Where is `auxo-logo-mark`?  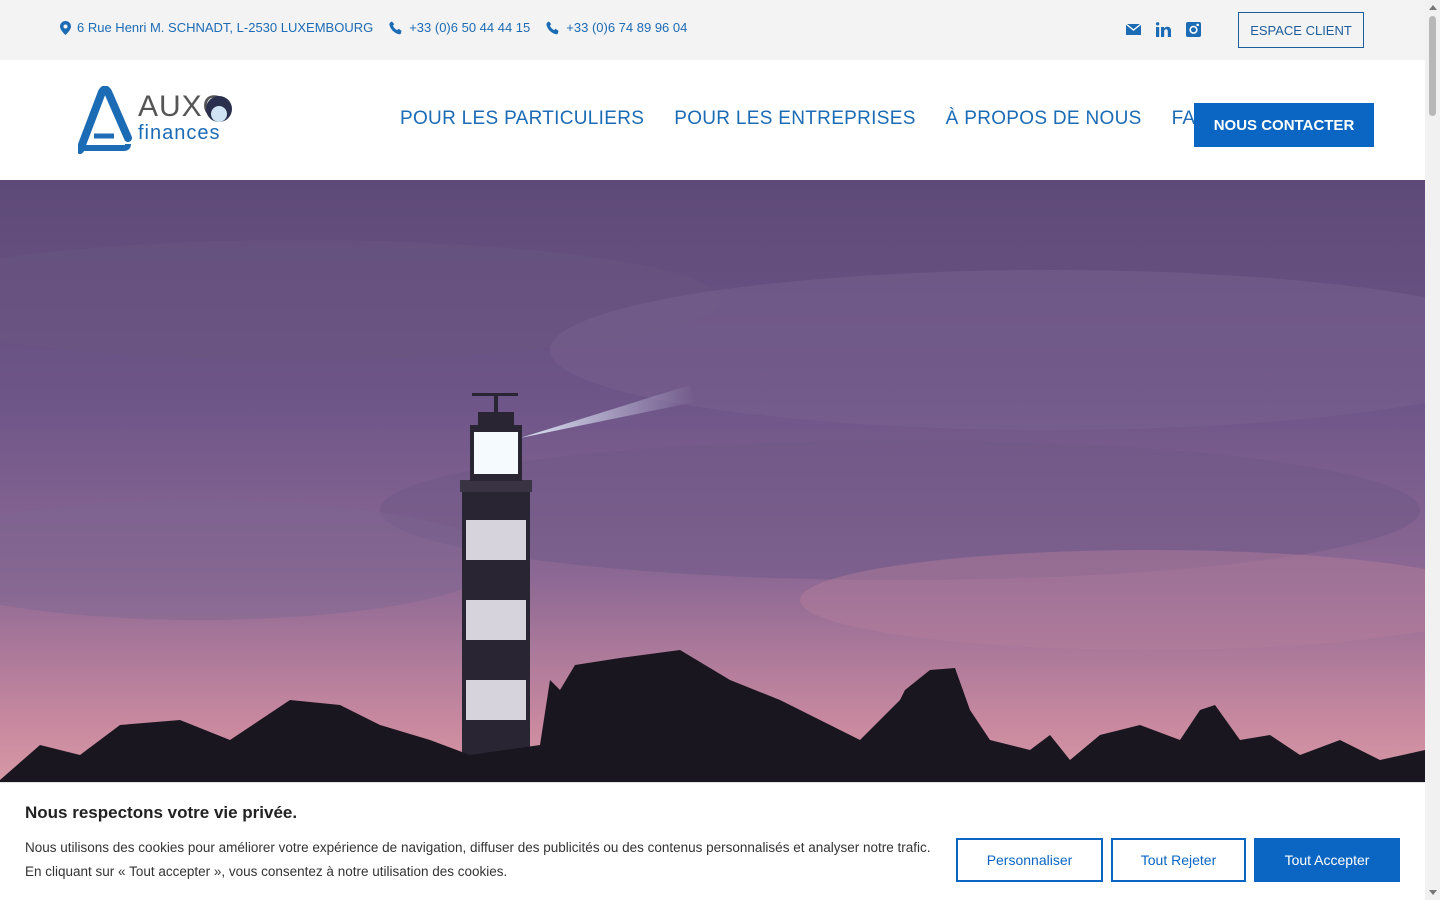
auxo-logo-mark is located at coordinates (105, 120).